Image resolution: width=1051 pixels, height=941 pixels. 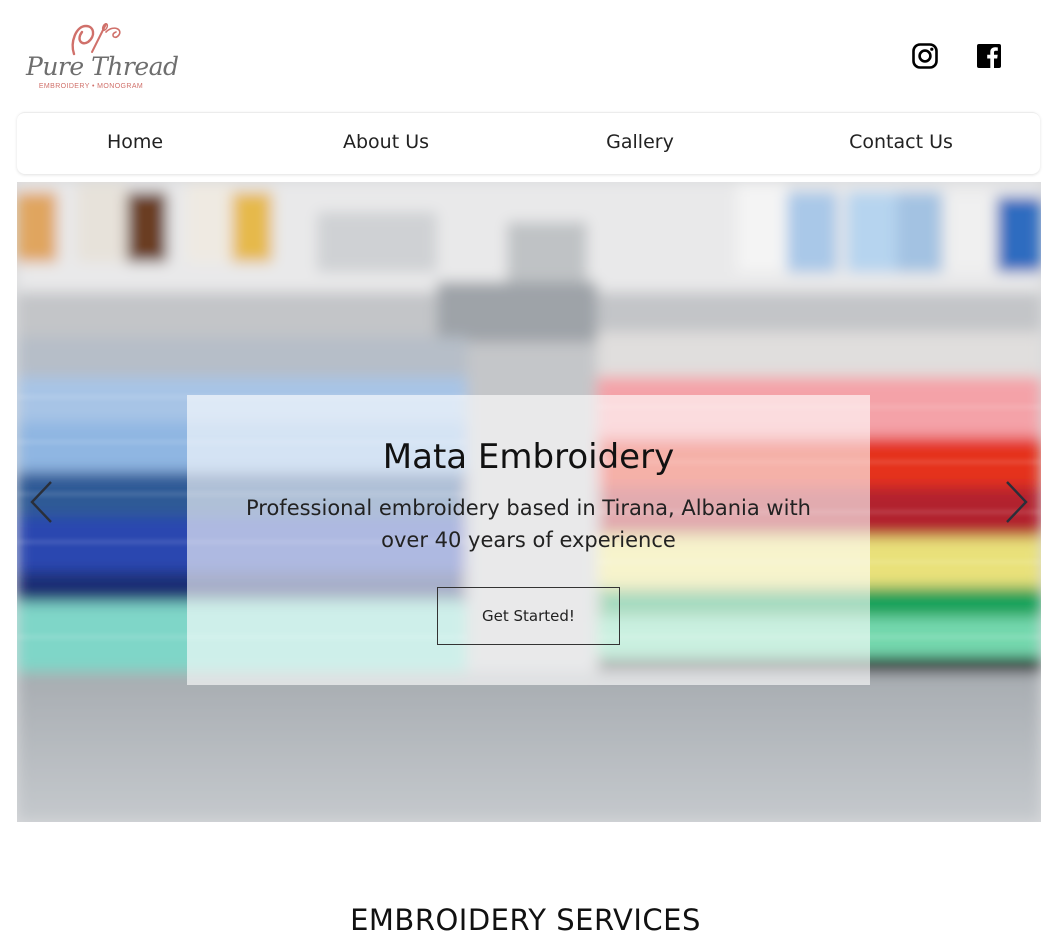 I want to click on needle-thread-icon, so click(x=96, y=39).